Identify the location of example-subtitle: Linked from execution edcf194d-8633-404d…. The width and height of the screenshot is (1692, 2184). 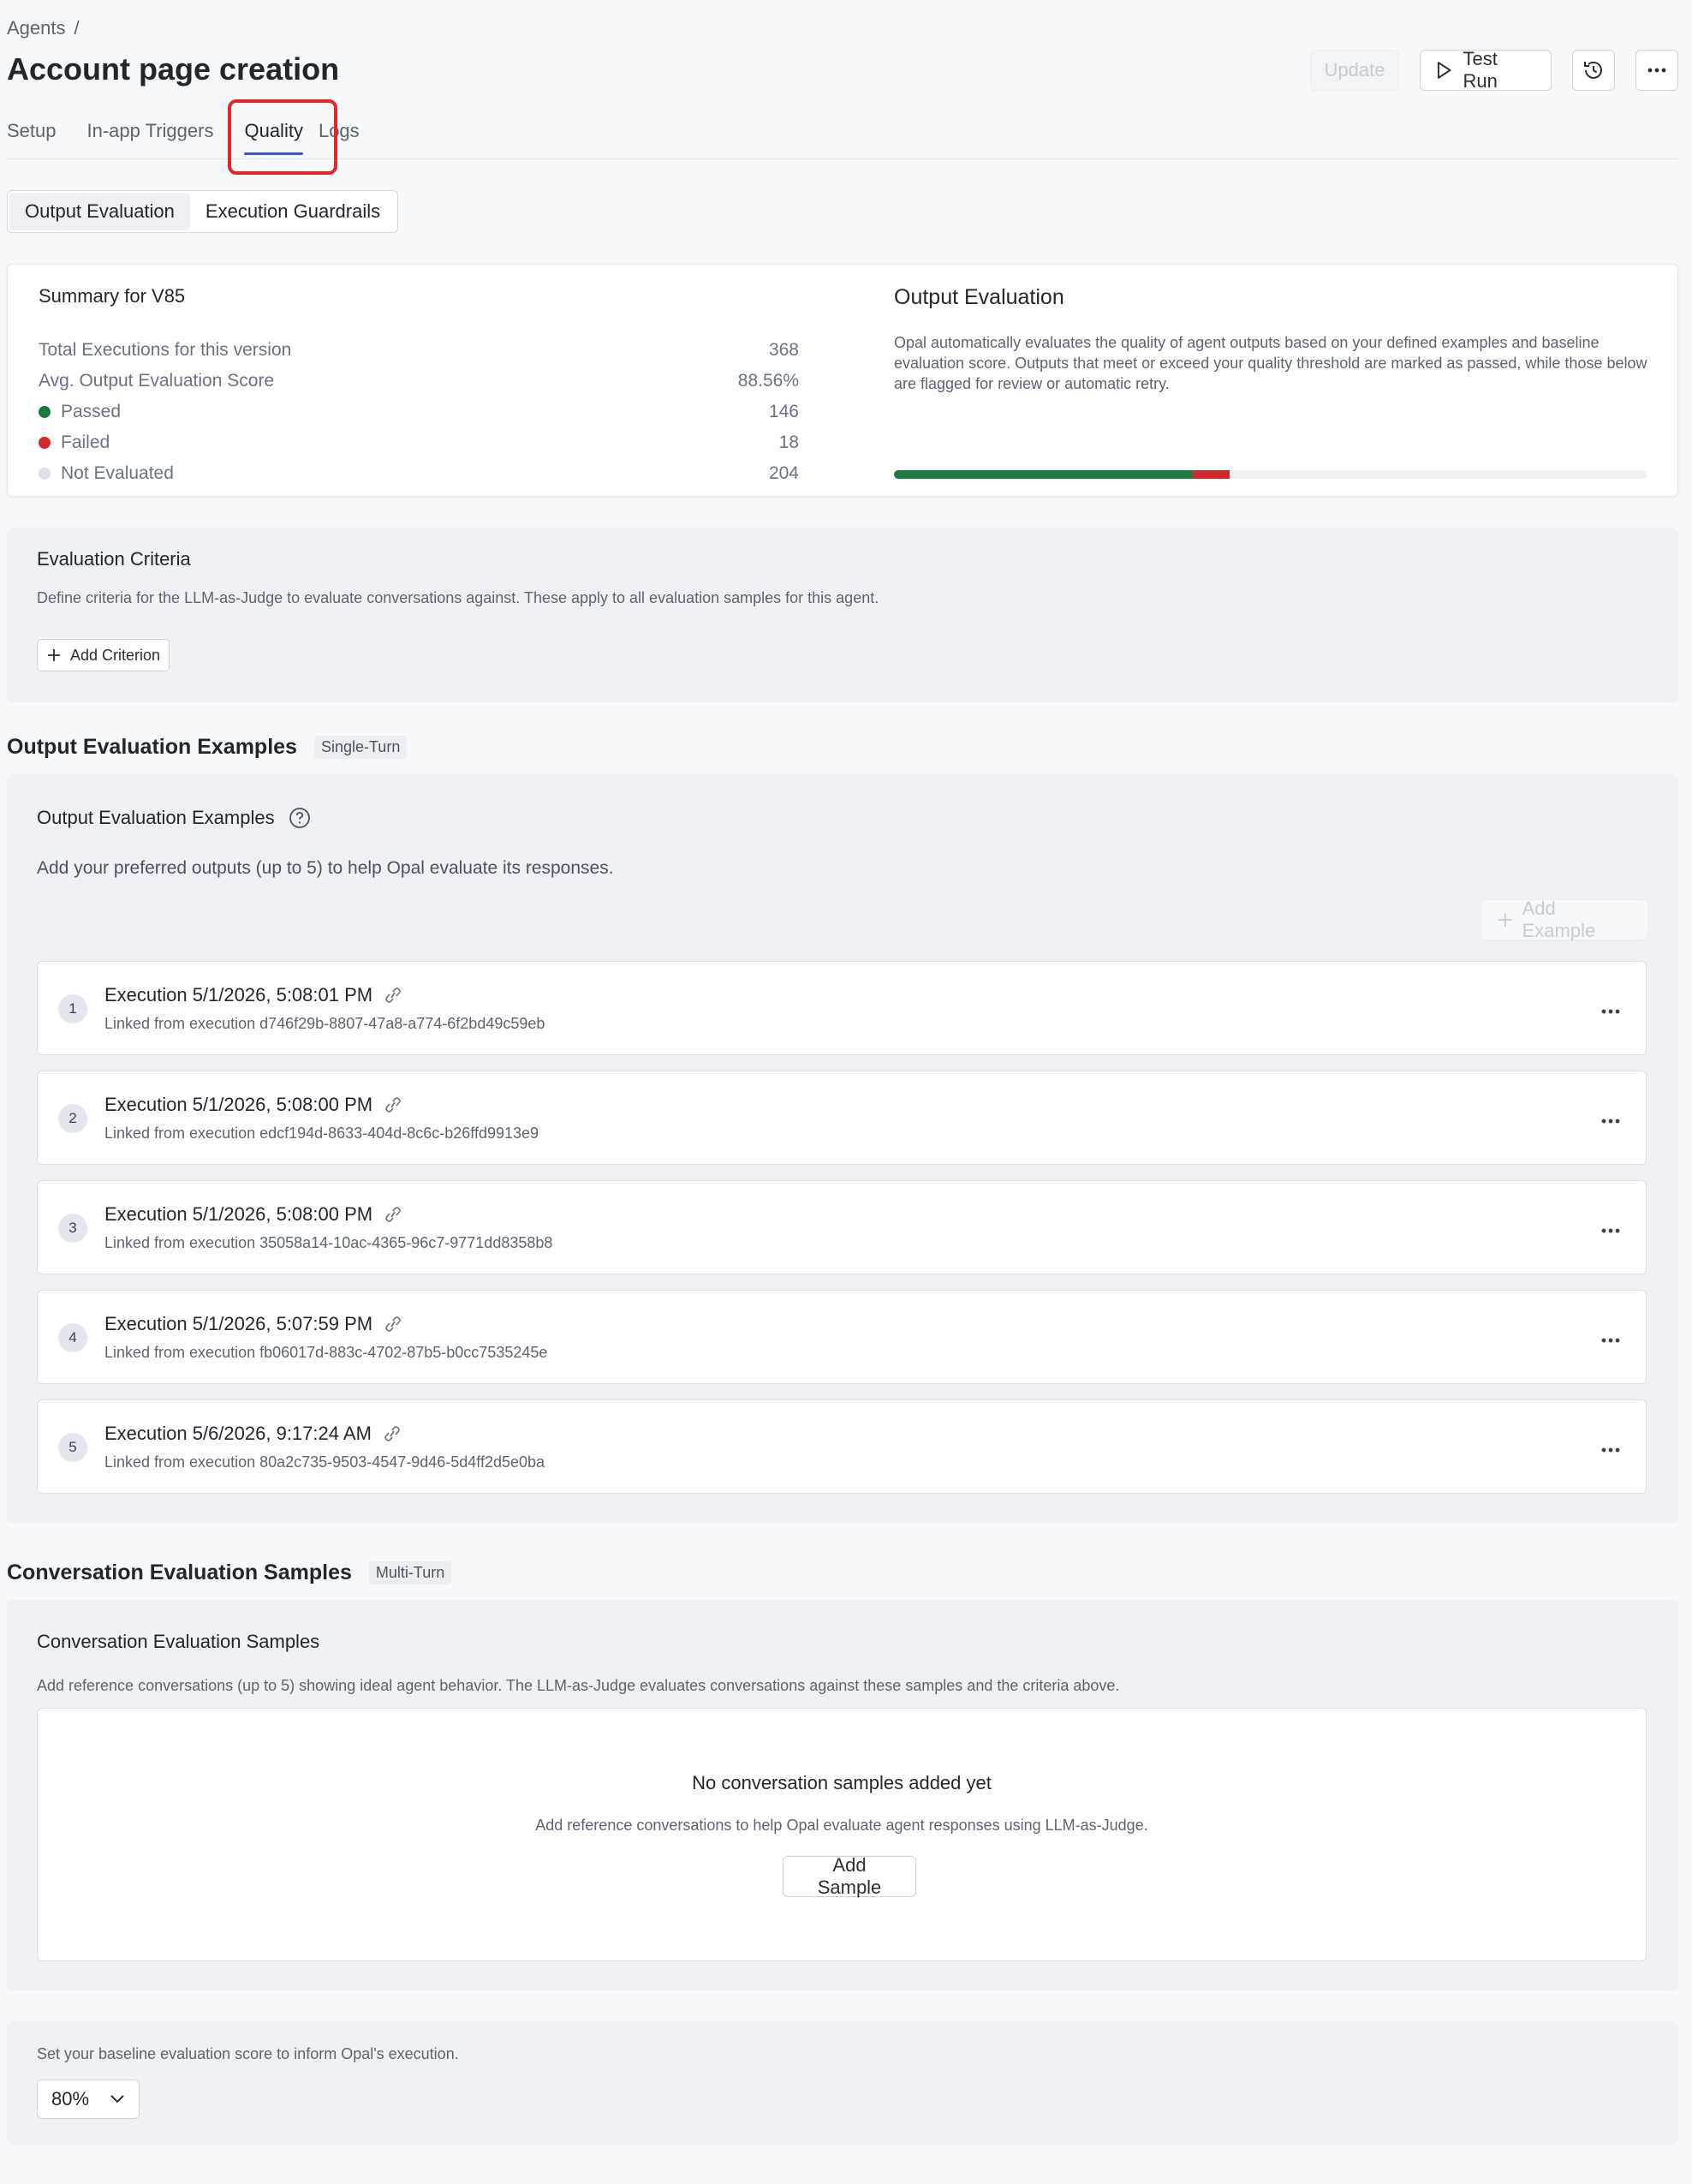
(321, 1133).